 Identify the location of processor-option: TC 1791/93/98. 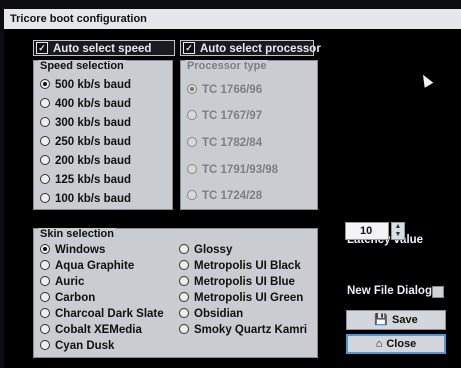
(232, 170).